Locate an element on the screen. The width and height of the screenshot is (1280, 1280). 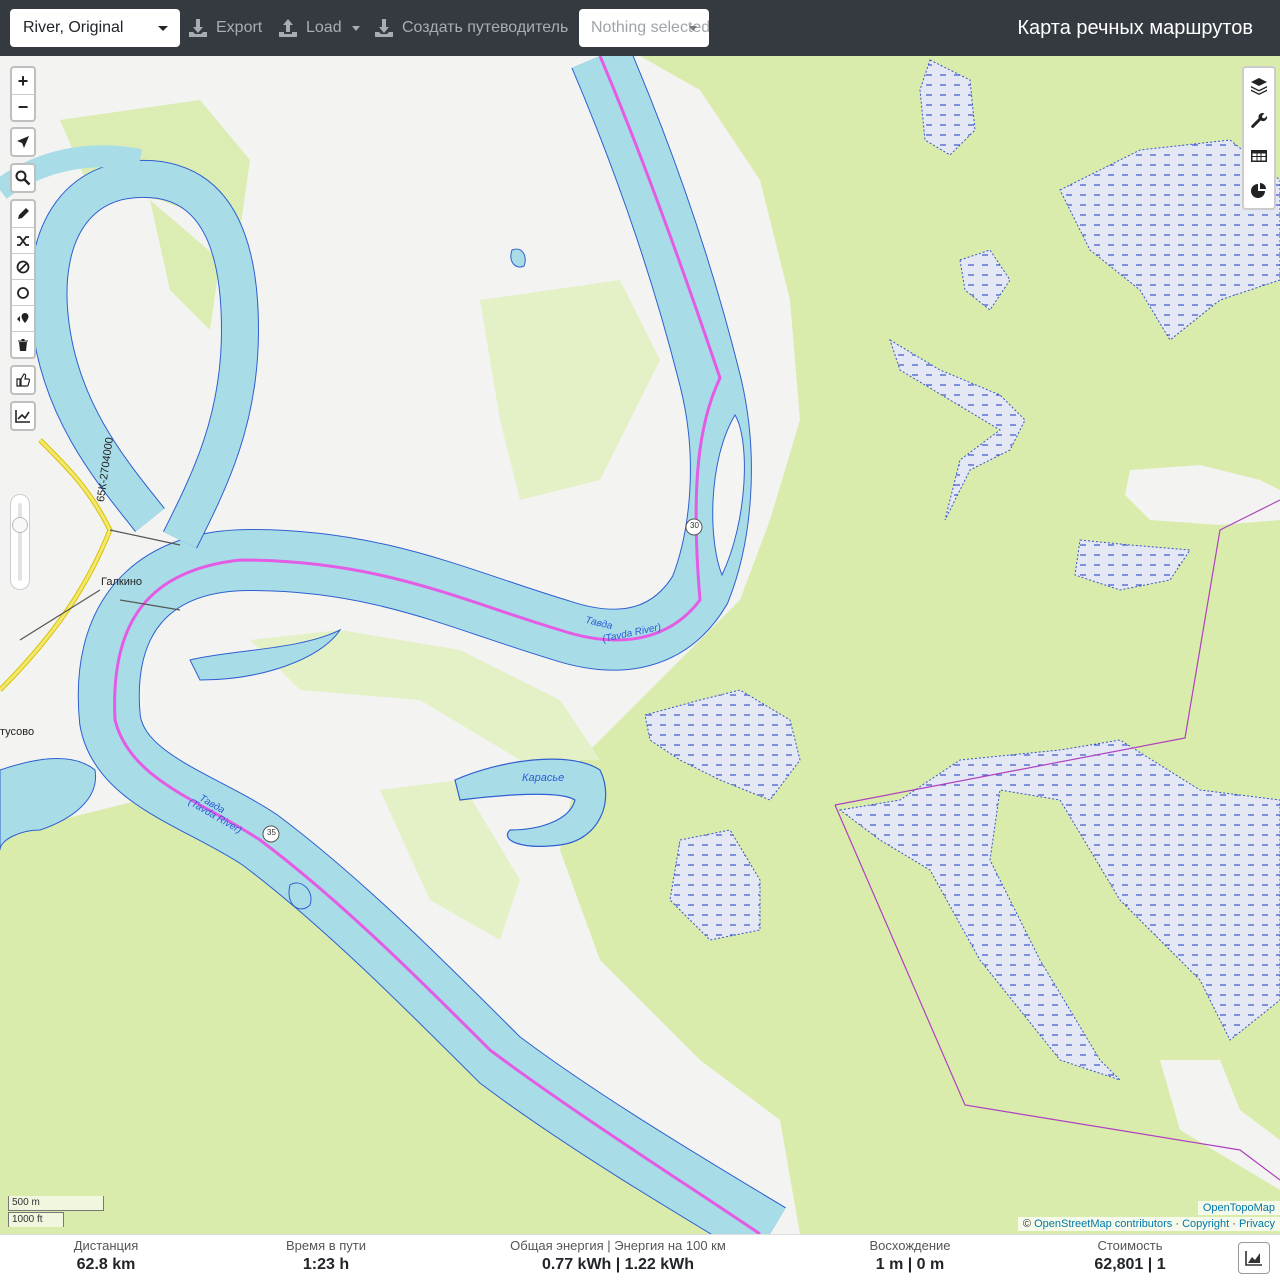
stat-ascent-value: 1 m | 0 m is located at coordinates (910, 1264).